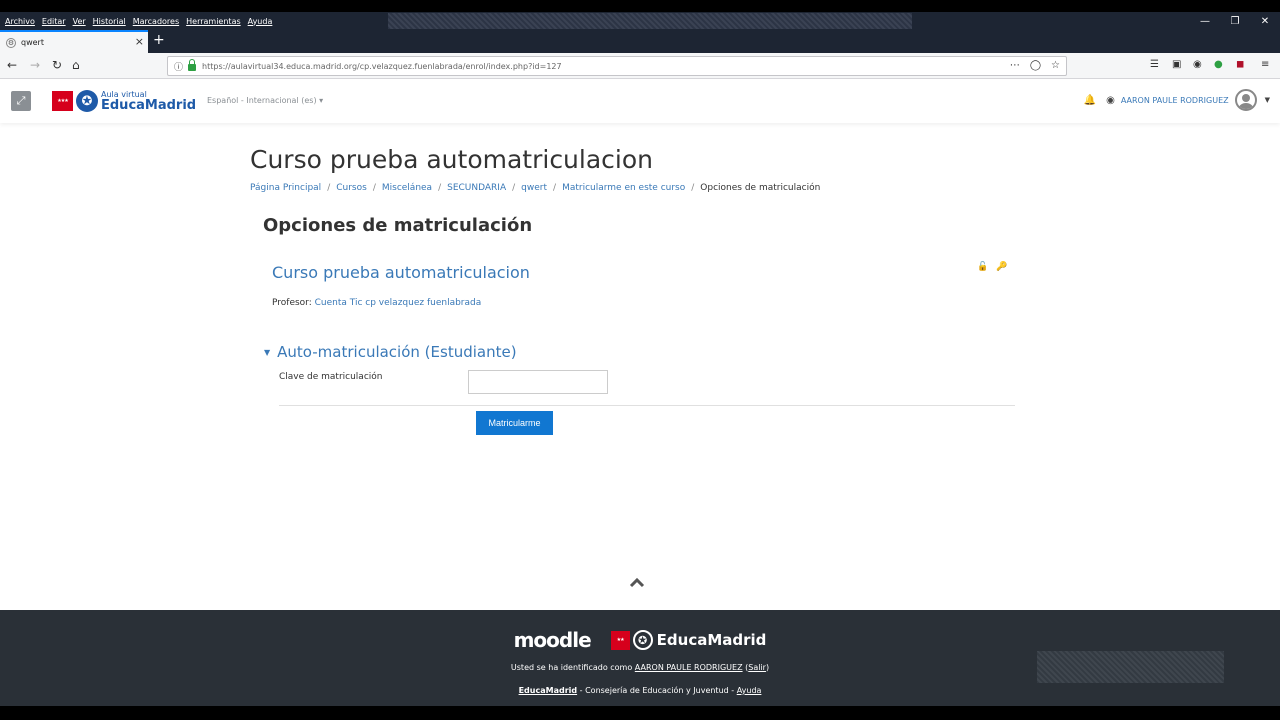 The width and height of the screenshot is (1280, 720). I want to click on login-prefix: Usted se ha identificado como, so click(572, 667).